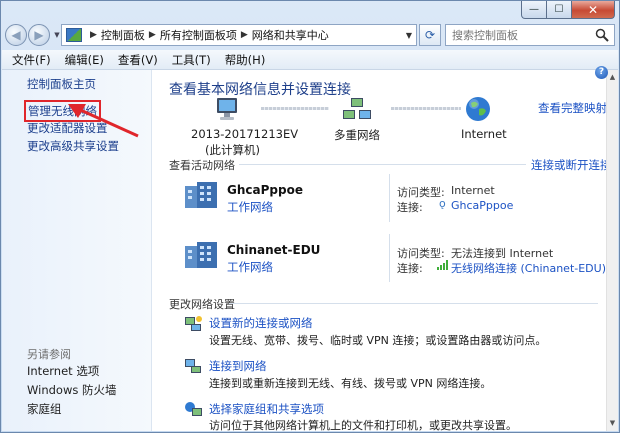  I want to click on new-connection-icon, so click(193, 323).